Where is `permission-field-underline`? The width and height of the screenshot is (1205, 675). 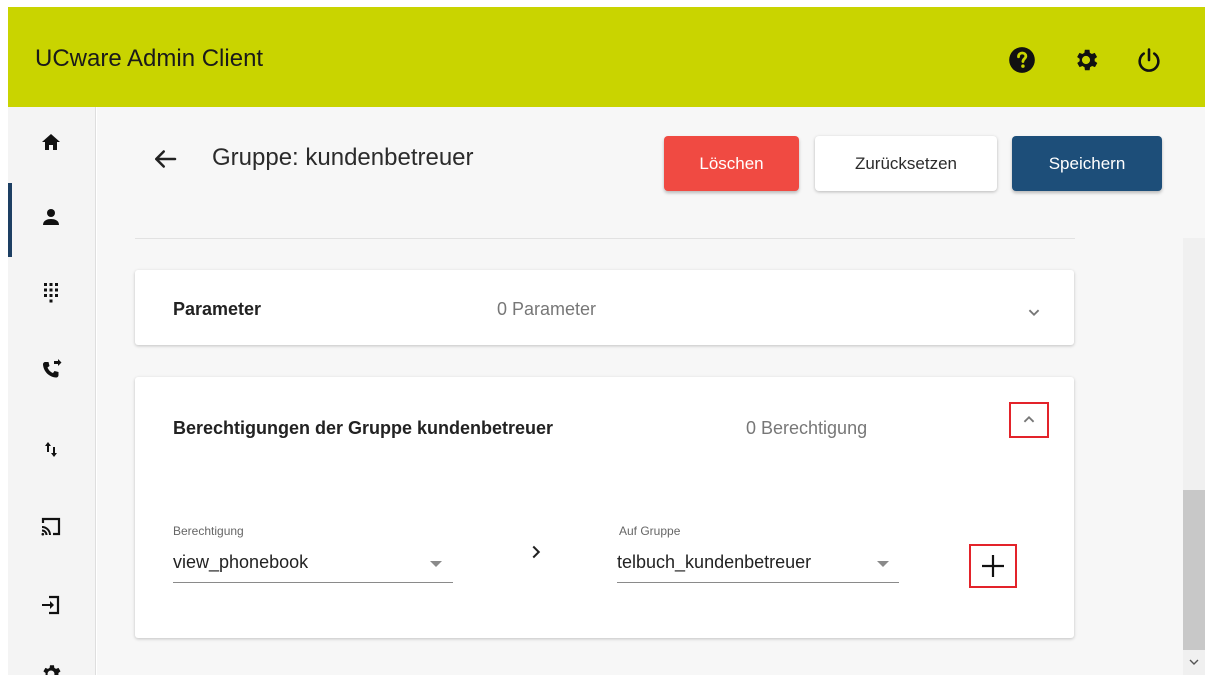 permission-field-underline is located at coordinates (313, 582).